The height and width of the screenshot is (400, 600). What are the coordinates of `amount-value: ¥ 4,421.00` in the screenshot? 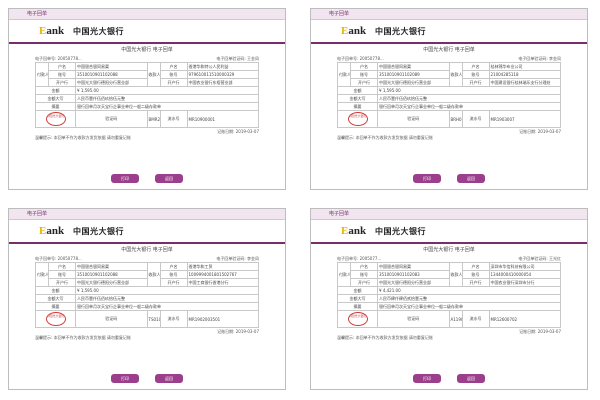 It's located at (469, 290).